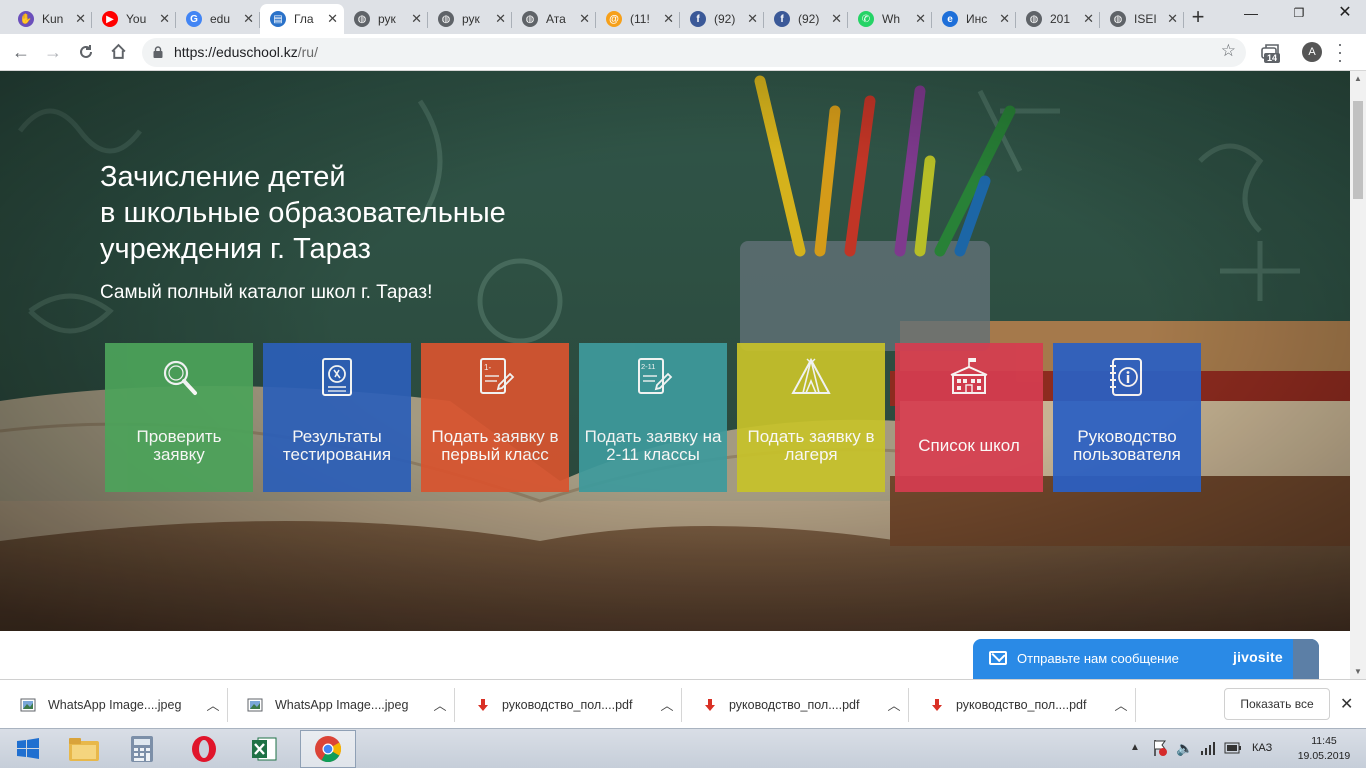  I want to click on browser-tab: ▶ You ✕, so click(134, 19).